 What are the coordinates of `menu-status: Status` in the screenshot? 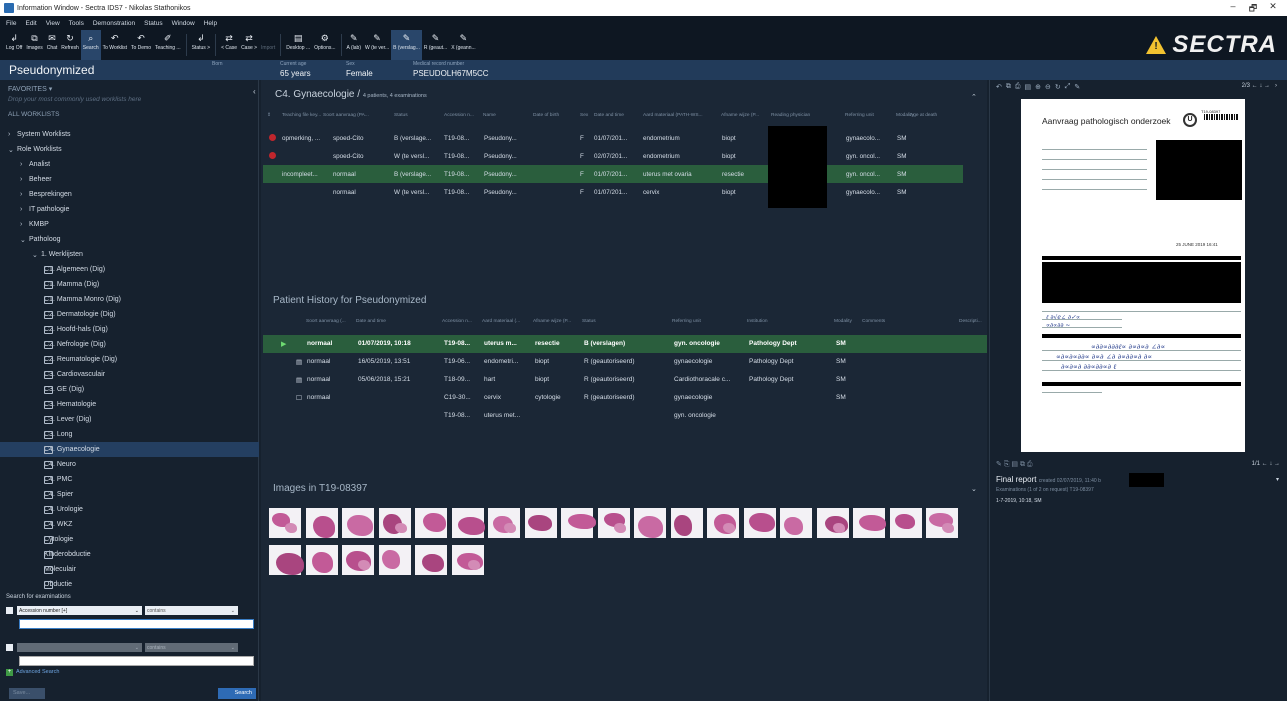 It's located at (153, 23).